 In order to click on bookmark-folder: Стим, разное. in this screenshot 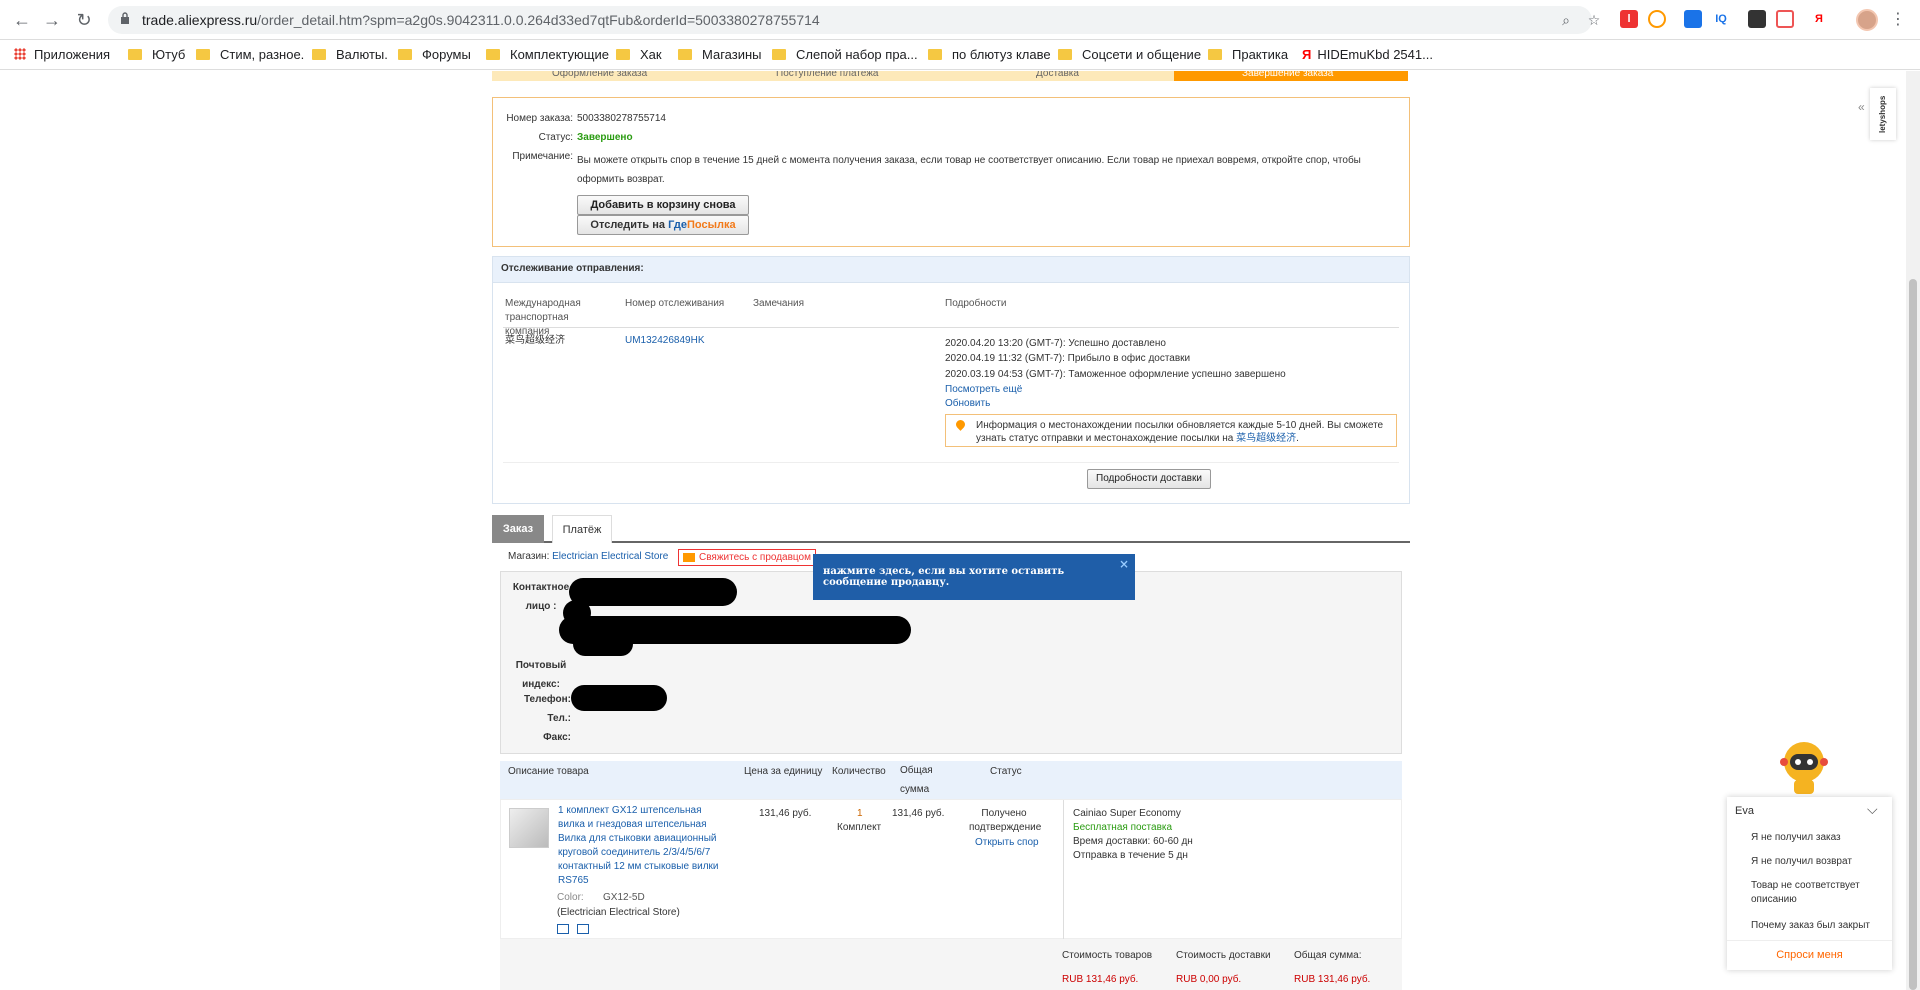, I will do `click(250, 55)`.